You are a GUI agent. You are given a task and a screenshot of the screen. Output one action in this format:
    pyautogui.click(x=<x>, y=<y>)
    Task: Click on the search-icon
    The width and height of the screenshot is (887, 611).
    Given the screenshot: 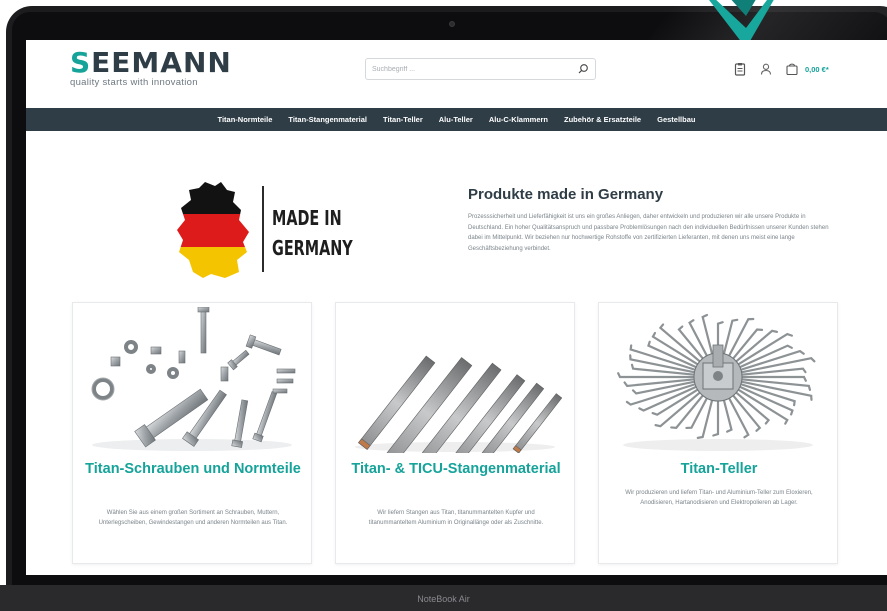 What is the action you would take?
    pyautogui.click(x=583, y=69)
    